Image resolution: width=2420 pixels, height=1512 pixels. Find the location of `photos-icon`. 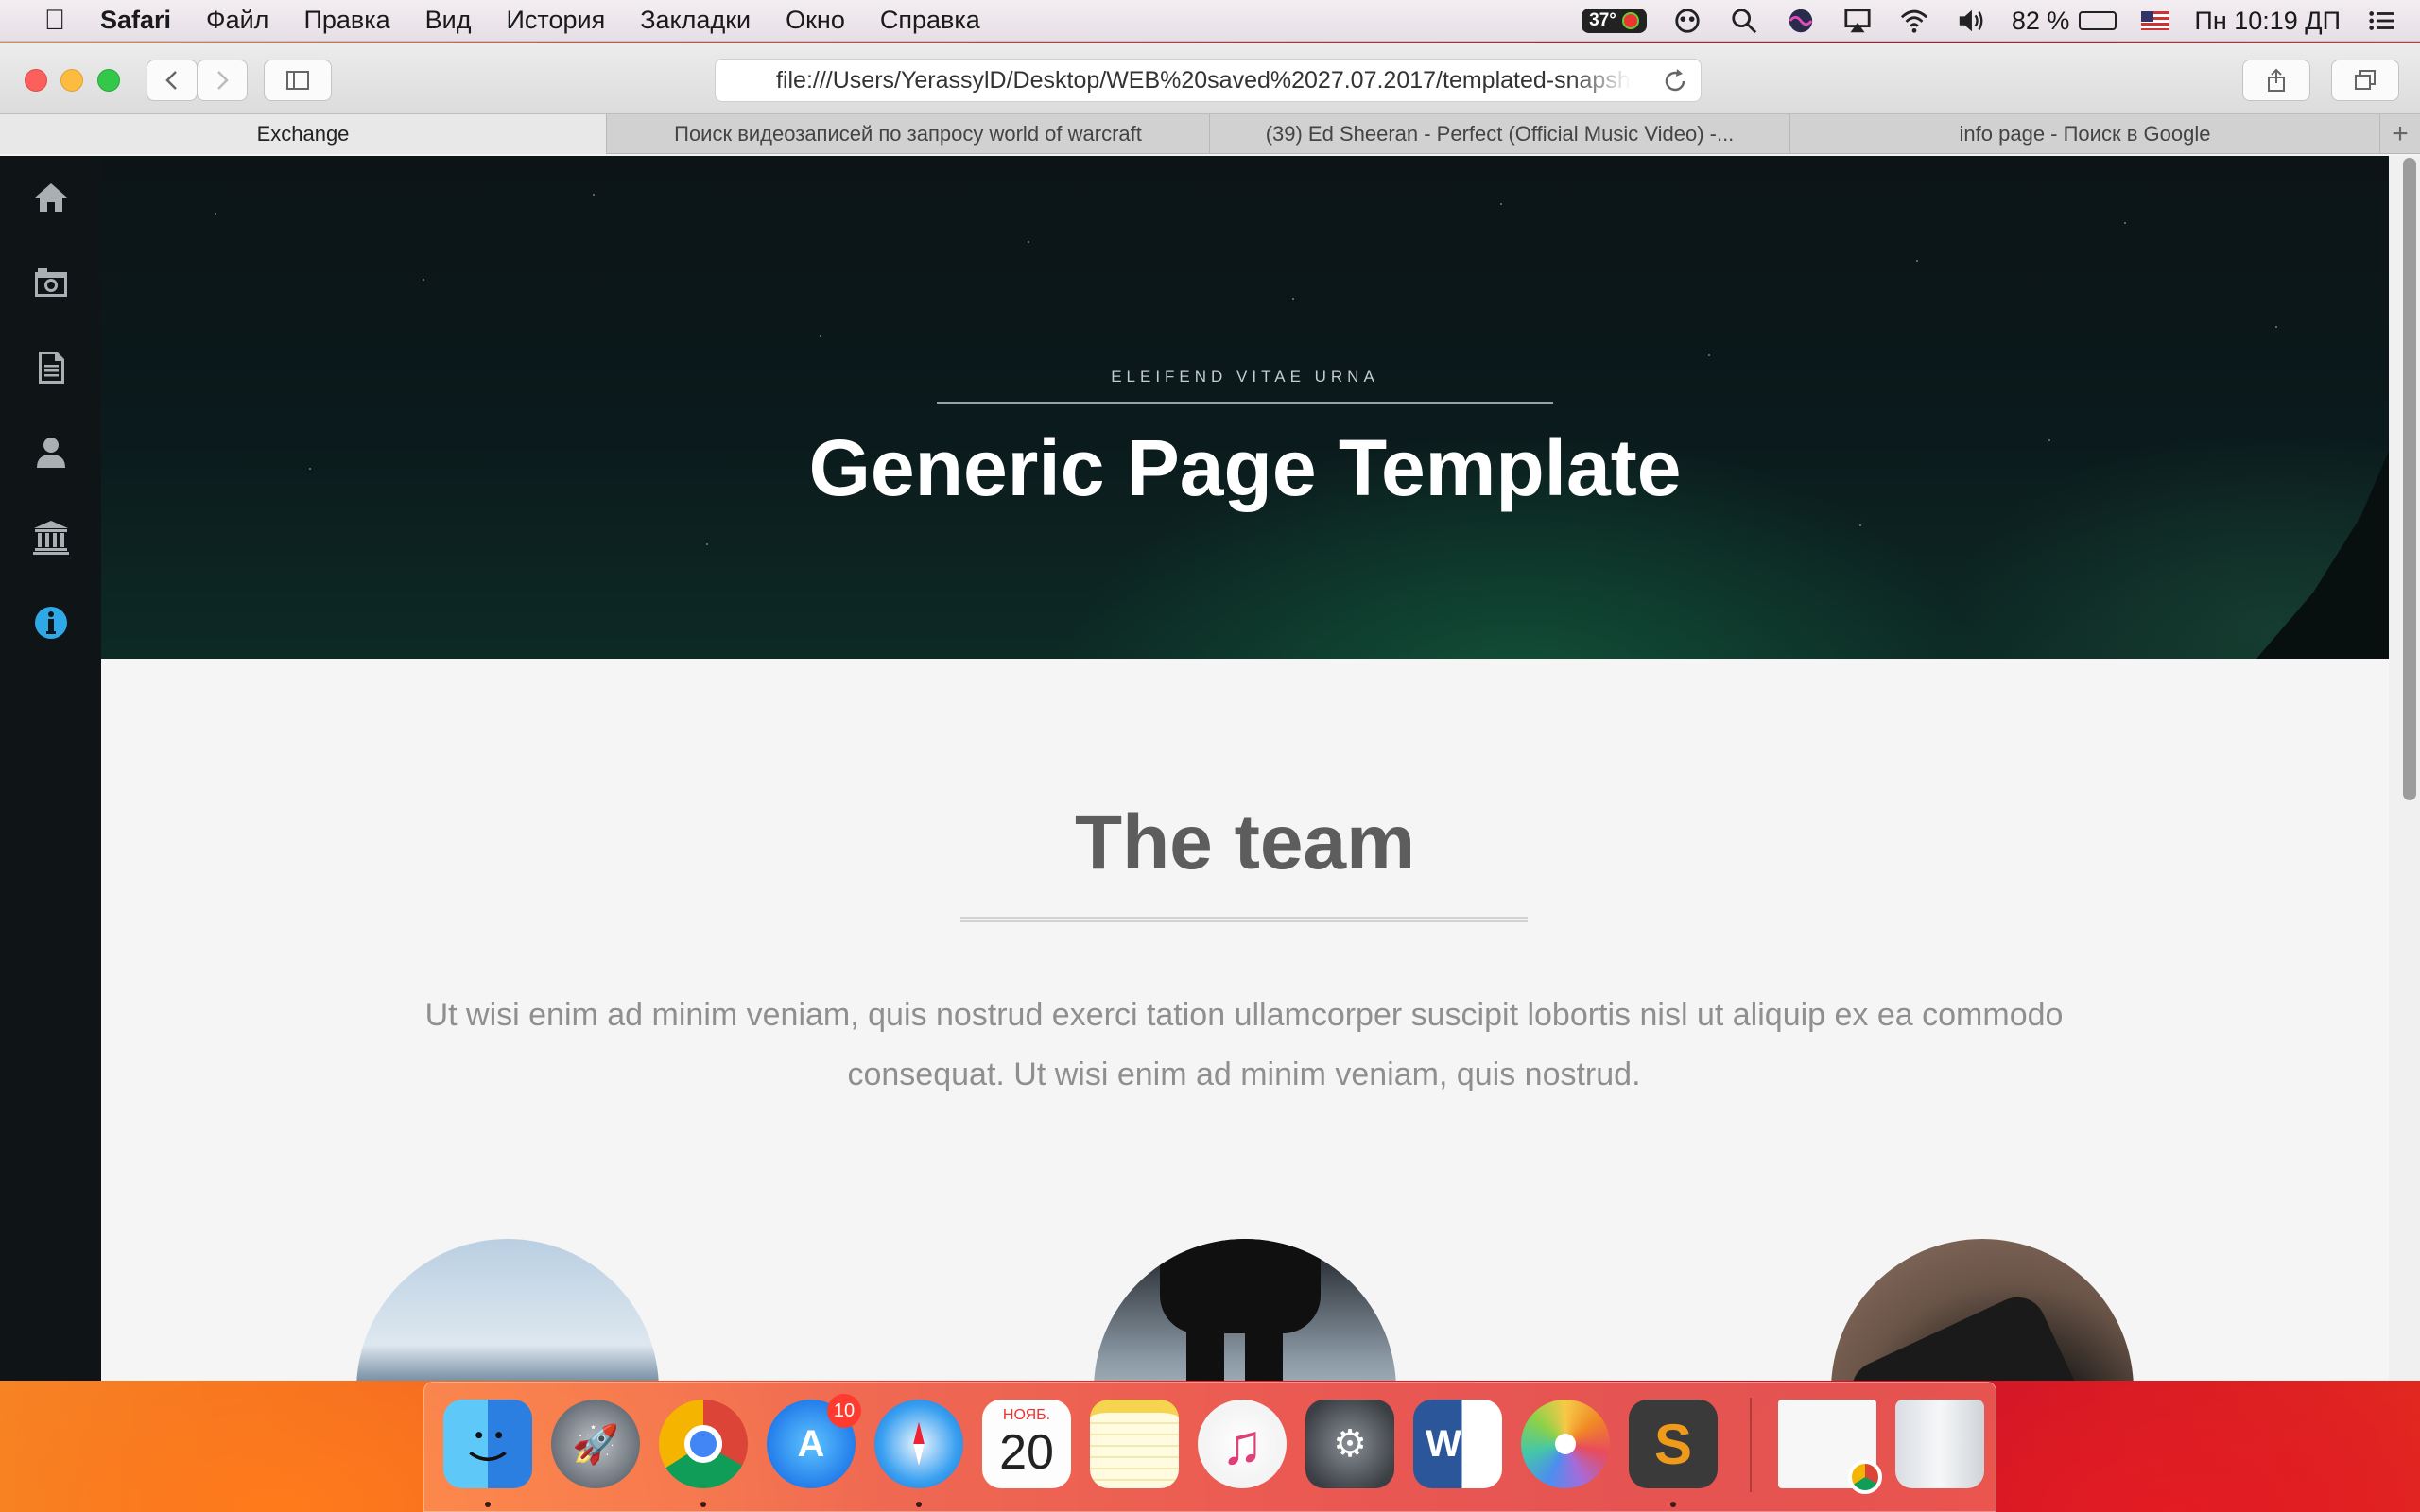

photos-icon is located at coordinates (1566, 1444).